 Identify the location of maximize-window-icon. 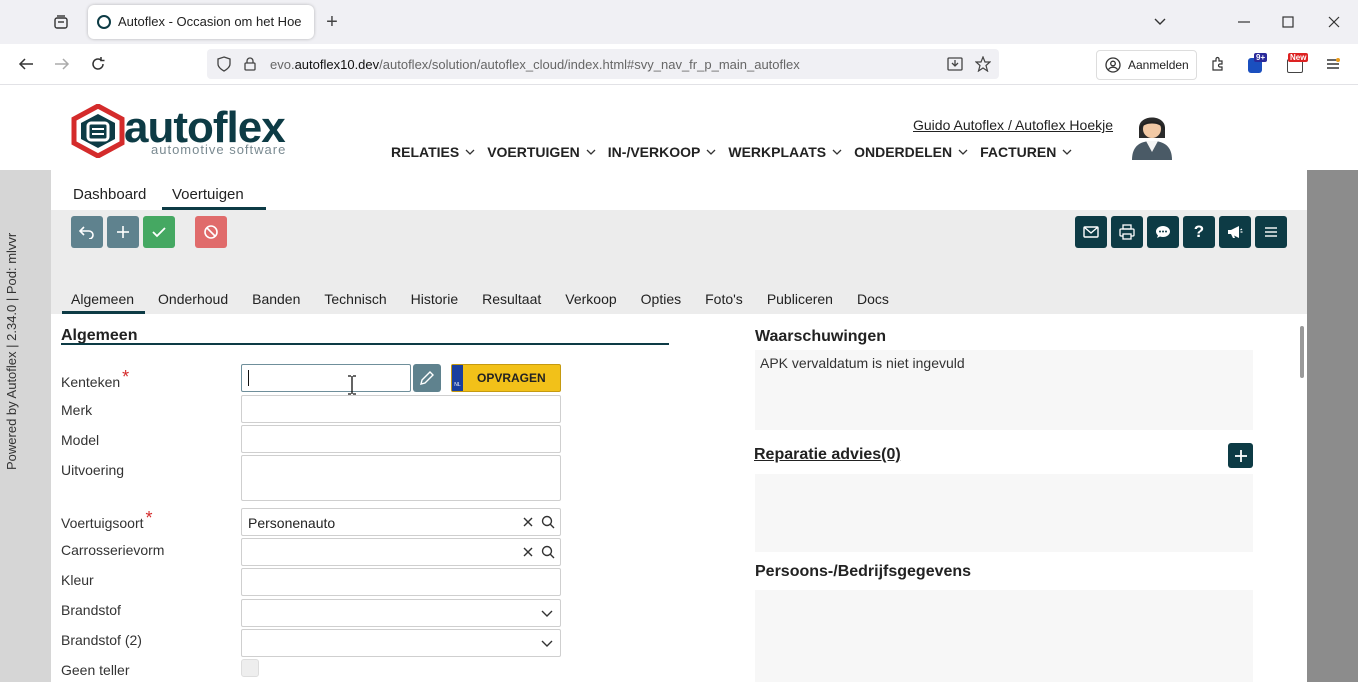
(1288, 22).